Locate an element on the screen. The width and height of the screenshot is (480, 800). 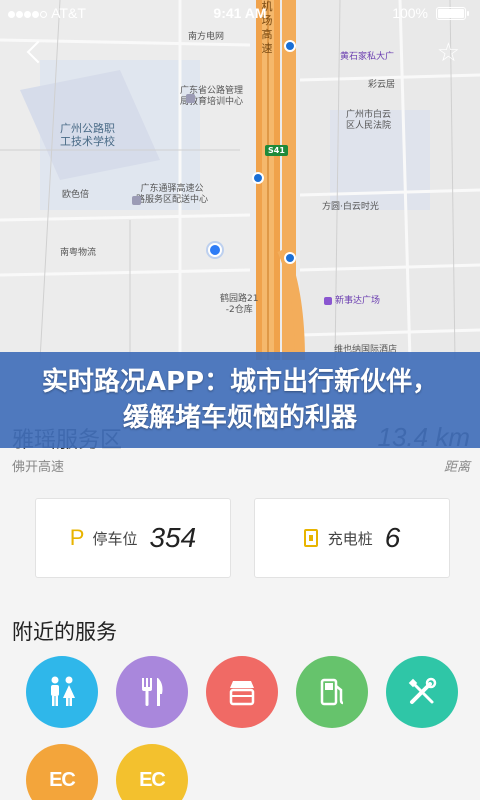
map-label-dasheng: 欧色倍 is located at coordinates (76, 195).